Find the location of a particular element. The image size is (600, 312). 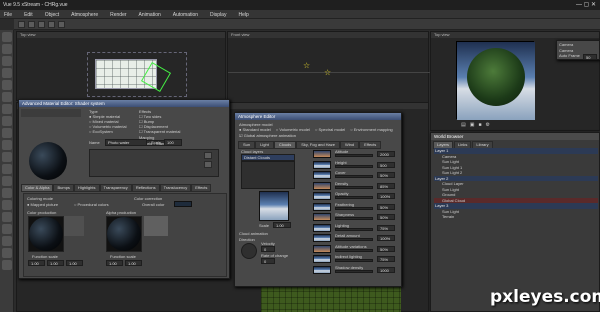

scale-field: 100 is located at coordinates (173, 142).